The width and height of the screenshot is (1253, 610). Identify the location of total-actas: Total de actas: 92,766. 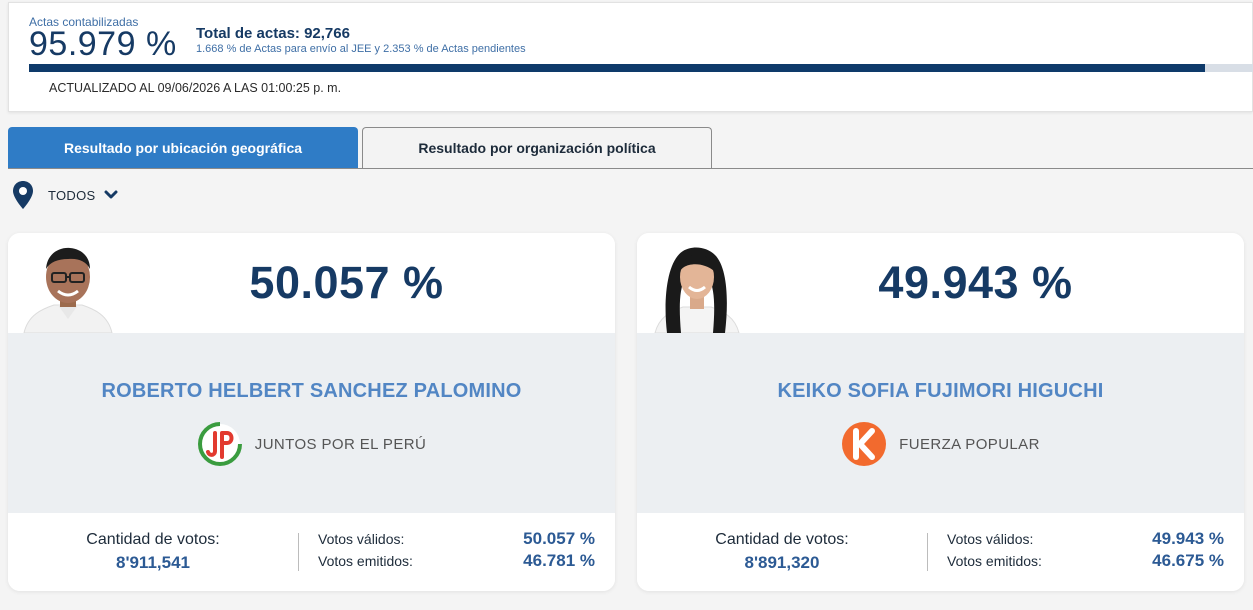
(273, 33).